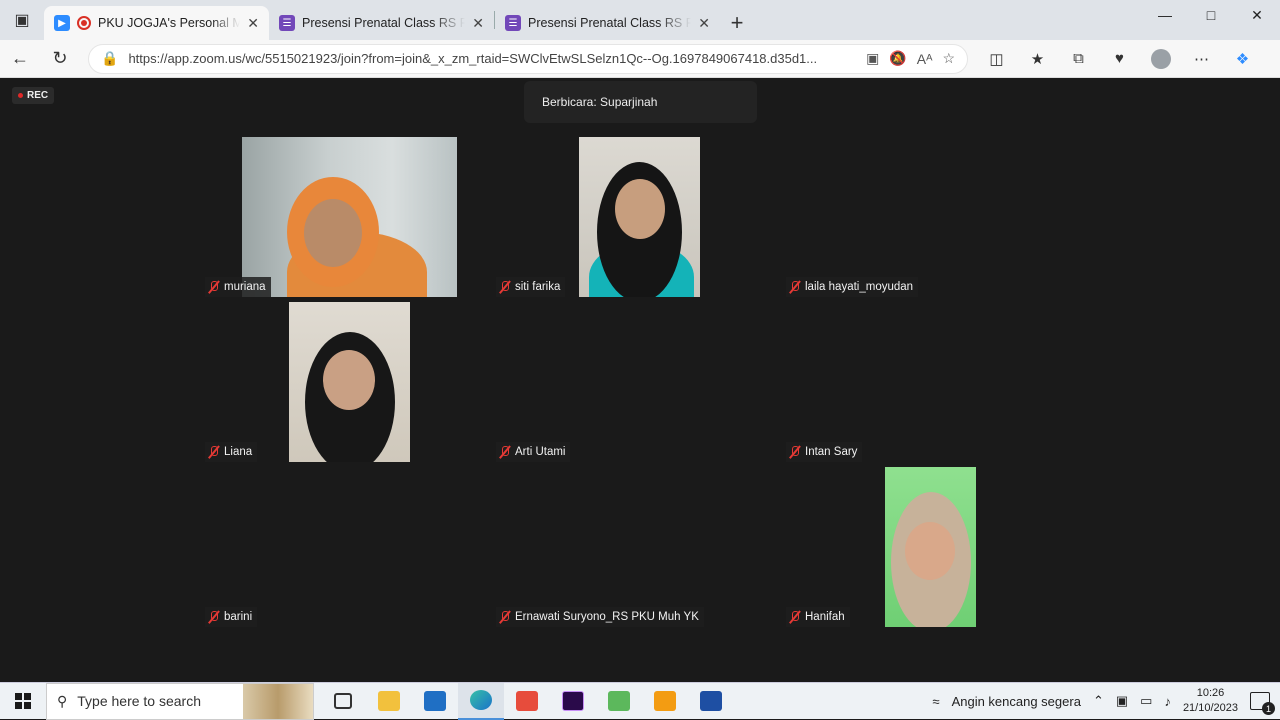  Describe the element at coordinates (349, 382) in the screenshot. I see `video-liana` at that location.